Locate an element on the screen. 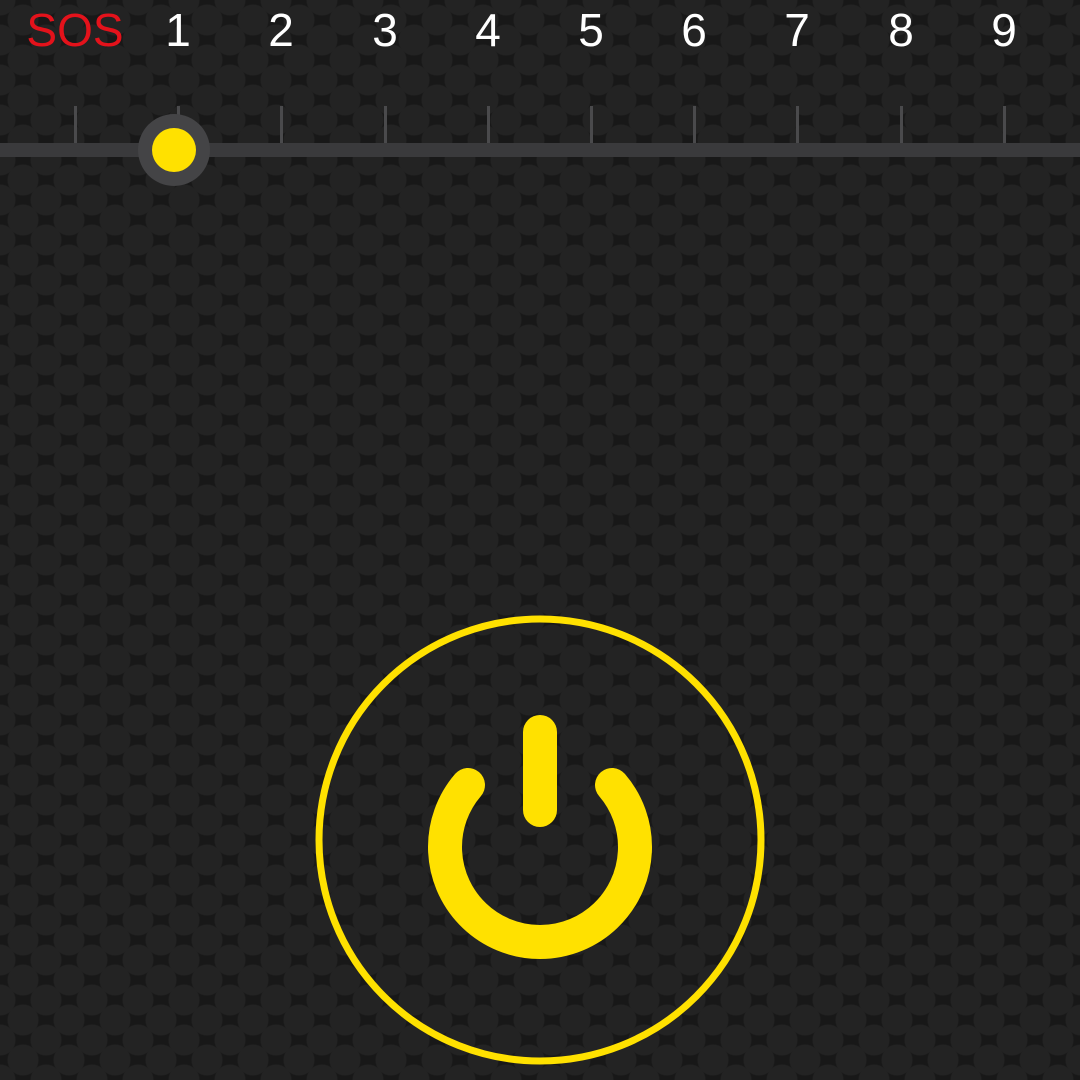  slider-thumb-dot is located at coordinates (174, 150).